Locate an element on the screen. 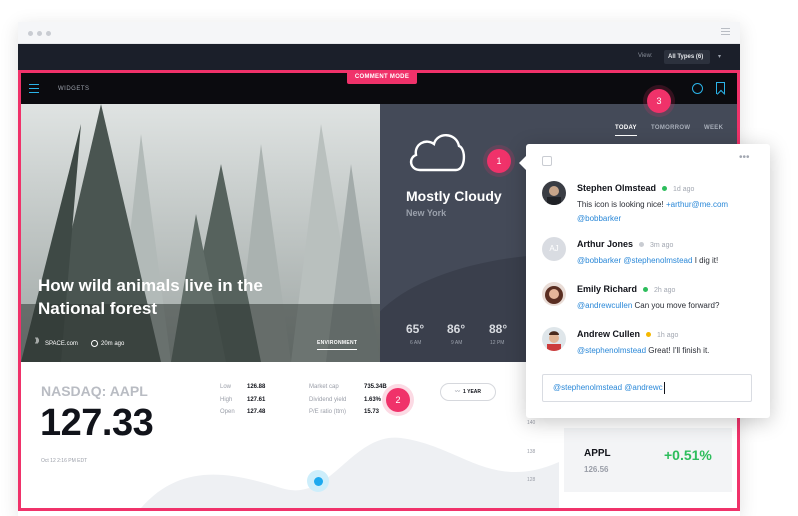 The image size is (798, 516). top-toolbar: View: All Types (6) ▾ is located at coordinates (379, 57).